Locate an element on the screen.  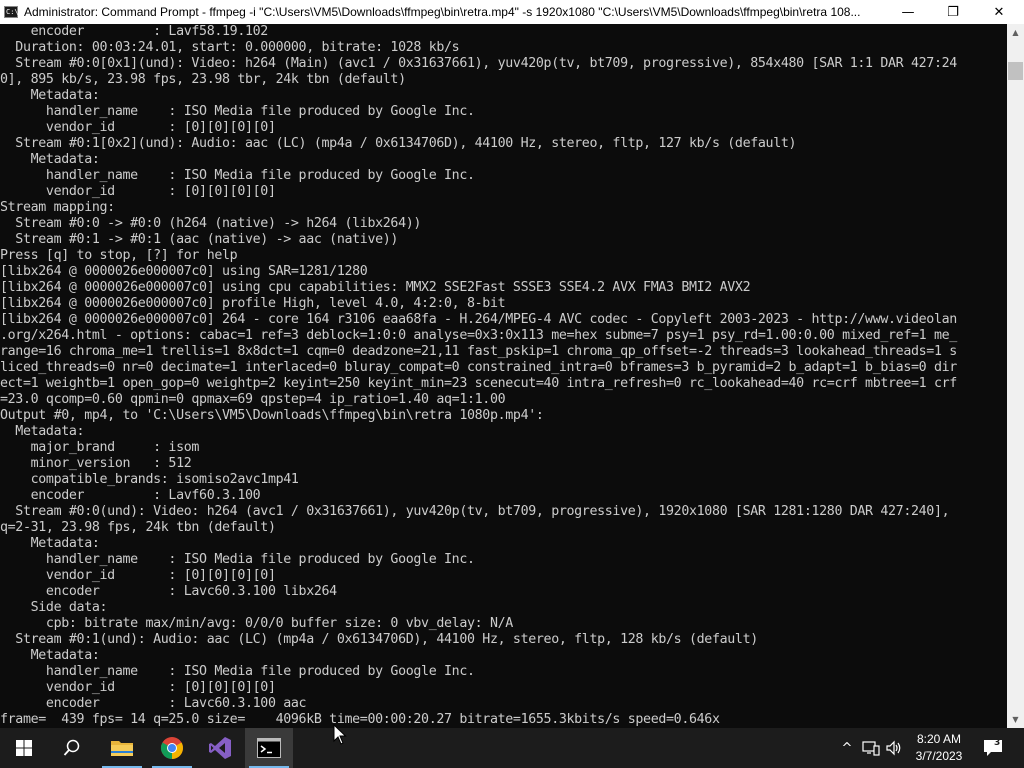
visual-studio-button is located at coordinates (220, 748).